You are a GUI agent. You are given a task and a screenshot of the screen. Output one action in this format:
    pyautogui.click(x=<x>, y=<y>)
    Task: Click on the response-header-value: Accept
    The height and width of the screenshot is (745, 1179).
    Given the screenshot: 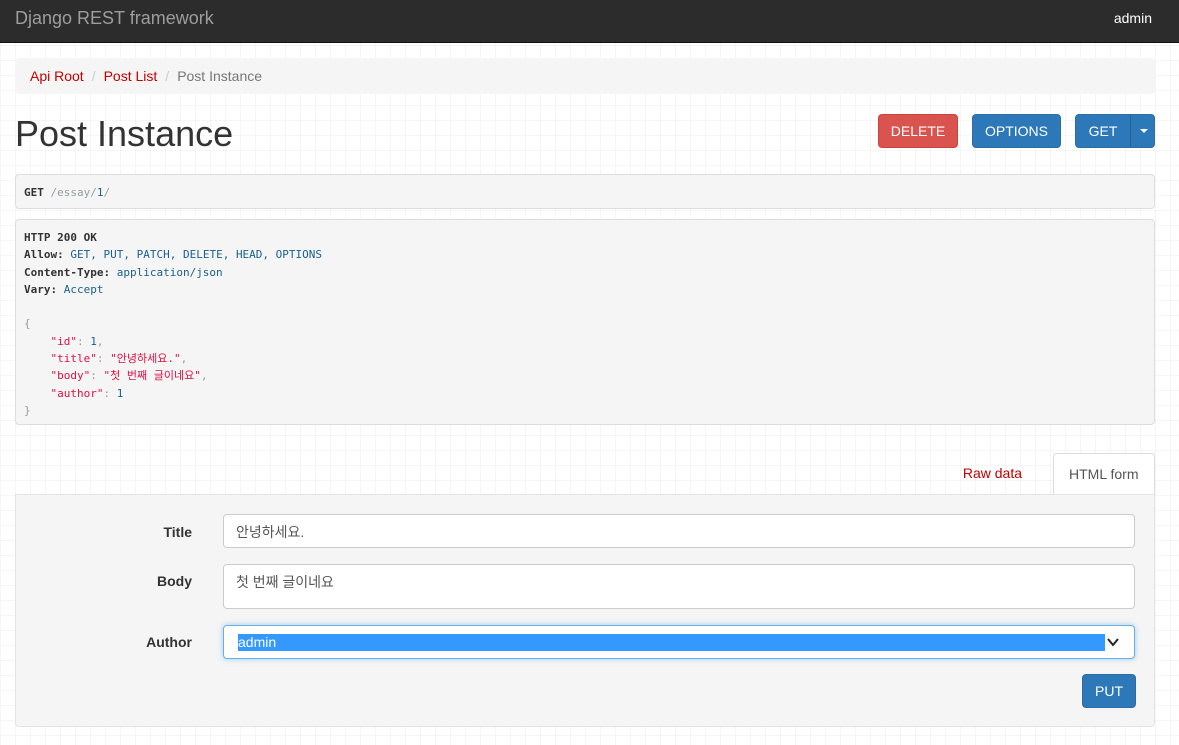 What is the action you would take?
    pyautogui.click(x=83, y=289)
    